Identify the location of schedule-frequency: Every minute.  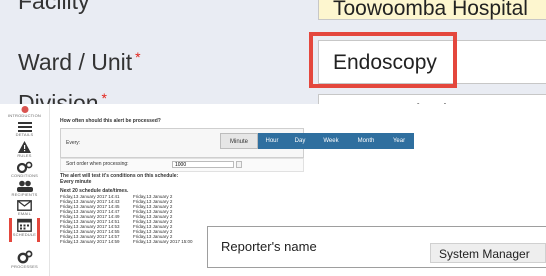
(76, 182).